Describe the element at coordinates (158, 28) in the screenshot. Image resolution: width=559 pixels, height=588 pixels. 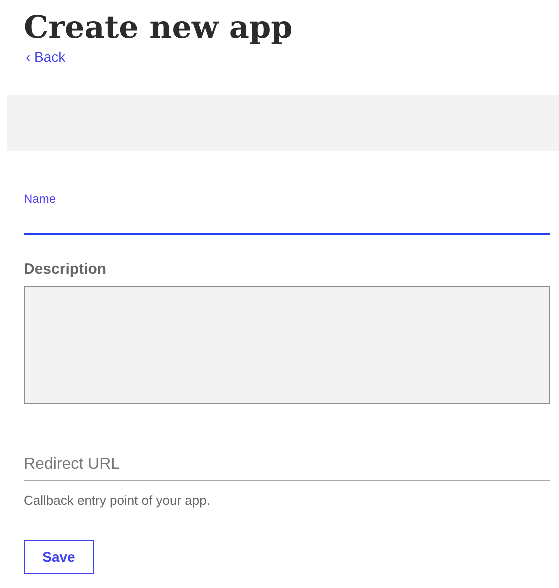
I see `page-title: Create new app` at that location.